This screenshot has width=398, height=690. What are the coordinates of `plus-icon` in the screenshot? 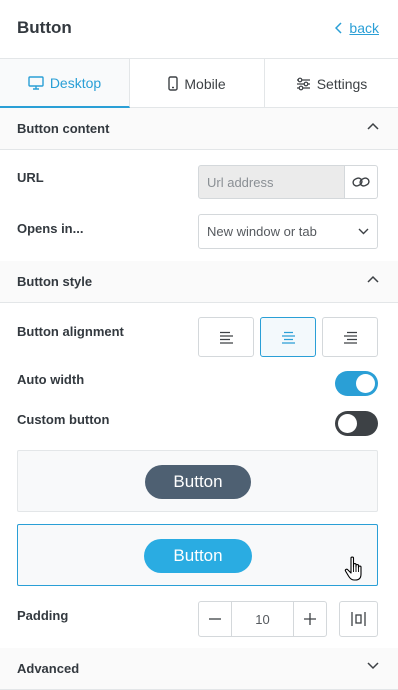 It's located at (310, 619).